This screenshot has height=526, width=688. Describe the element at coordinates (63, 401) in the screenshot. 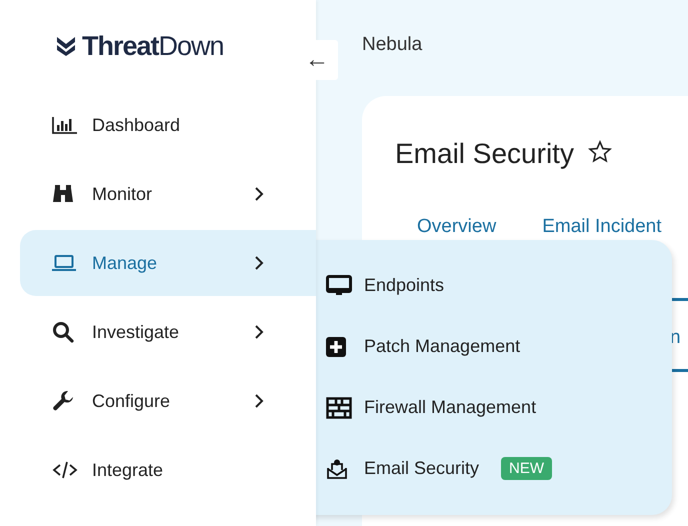

I see `wrench-icon` at that location.